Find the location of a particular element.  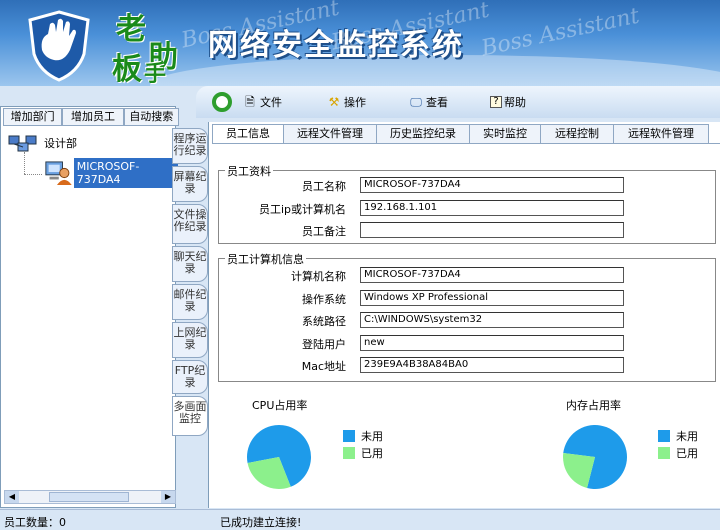

scroll-left-icon: ◀ is located at coordinates (12, 497).